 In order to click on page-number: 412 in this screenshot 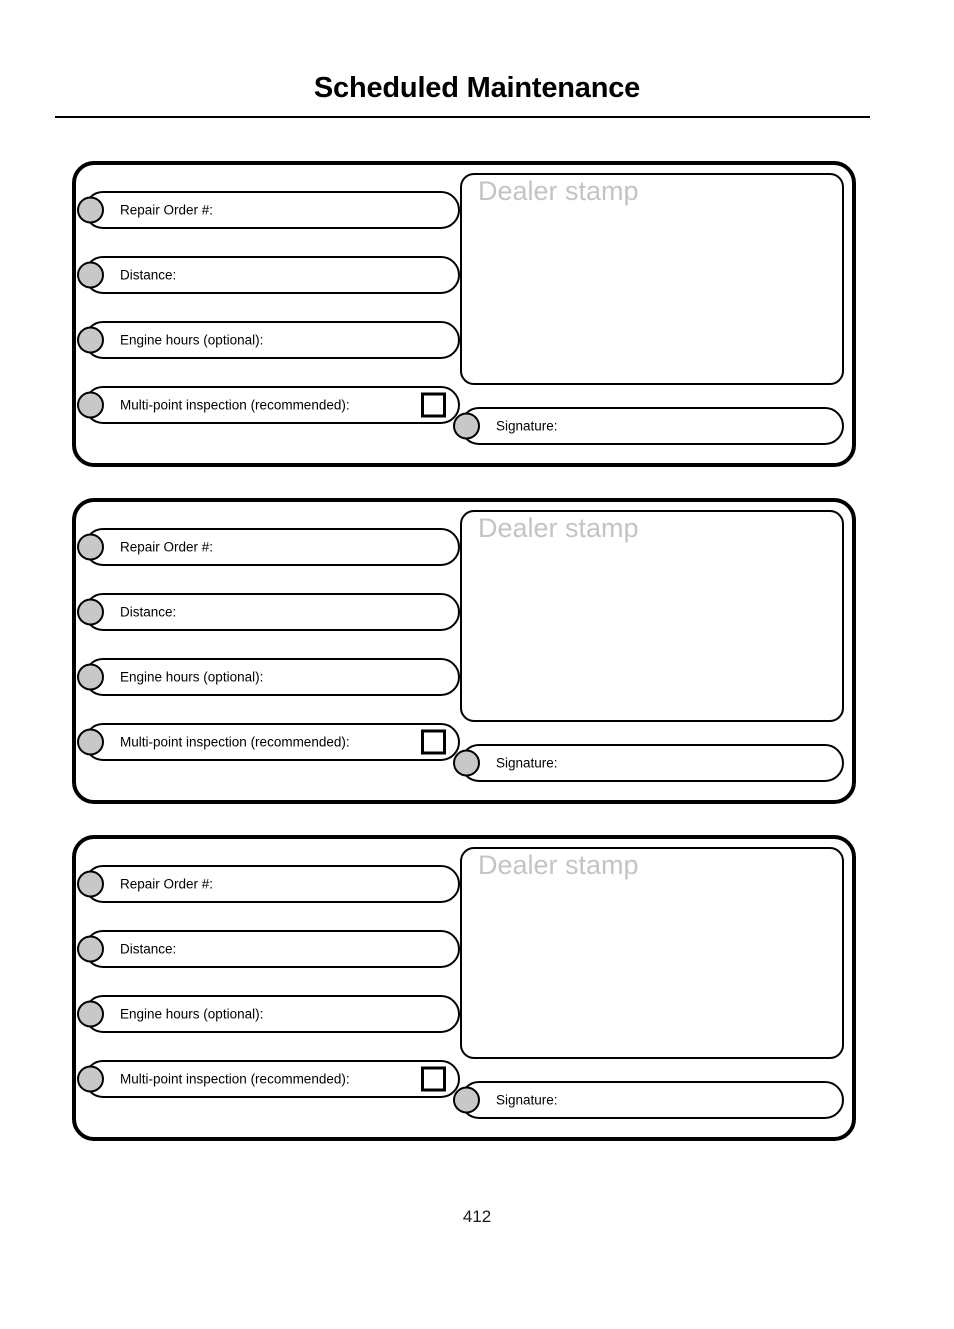, I will do `click(477, 1216)`.